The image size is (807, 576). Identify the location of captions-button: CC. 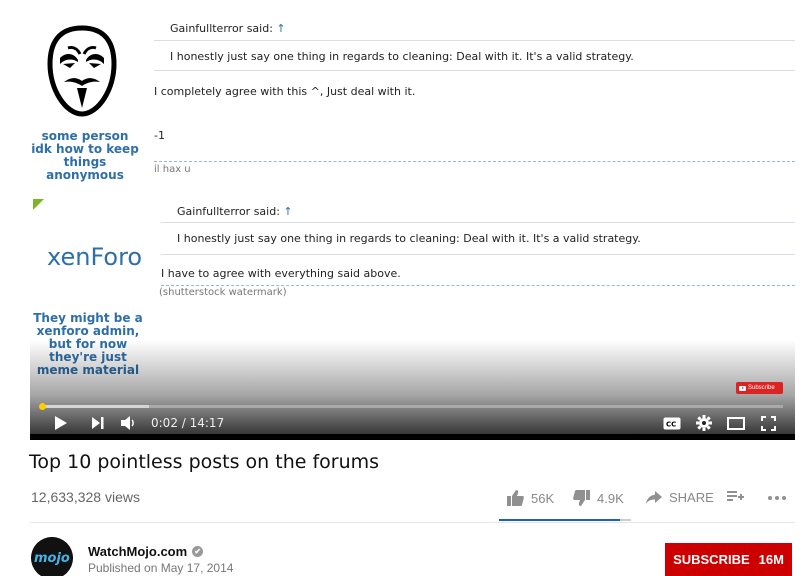
(672, 423).